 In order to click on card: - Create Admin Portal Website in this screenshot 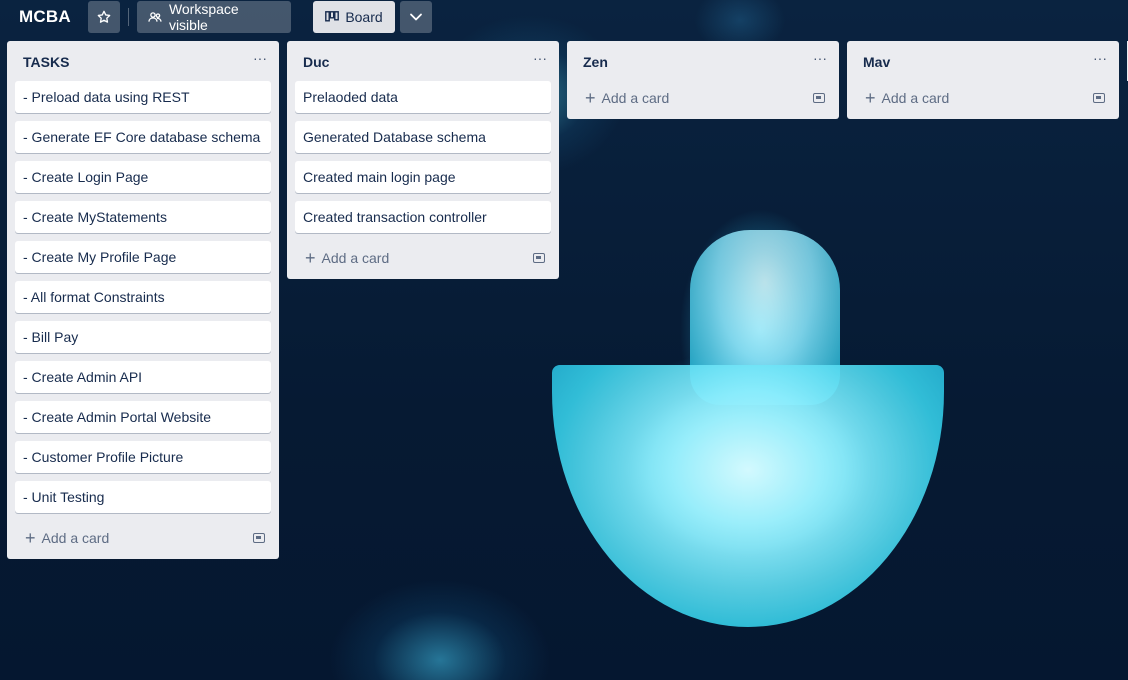, I will do `click(143, 417)`.